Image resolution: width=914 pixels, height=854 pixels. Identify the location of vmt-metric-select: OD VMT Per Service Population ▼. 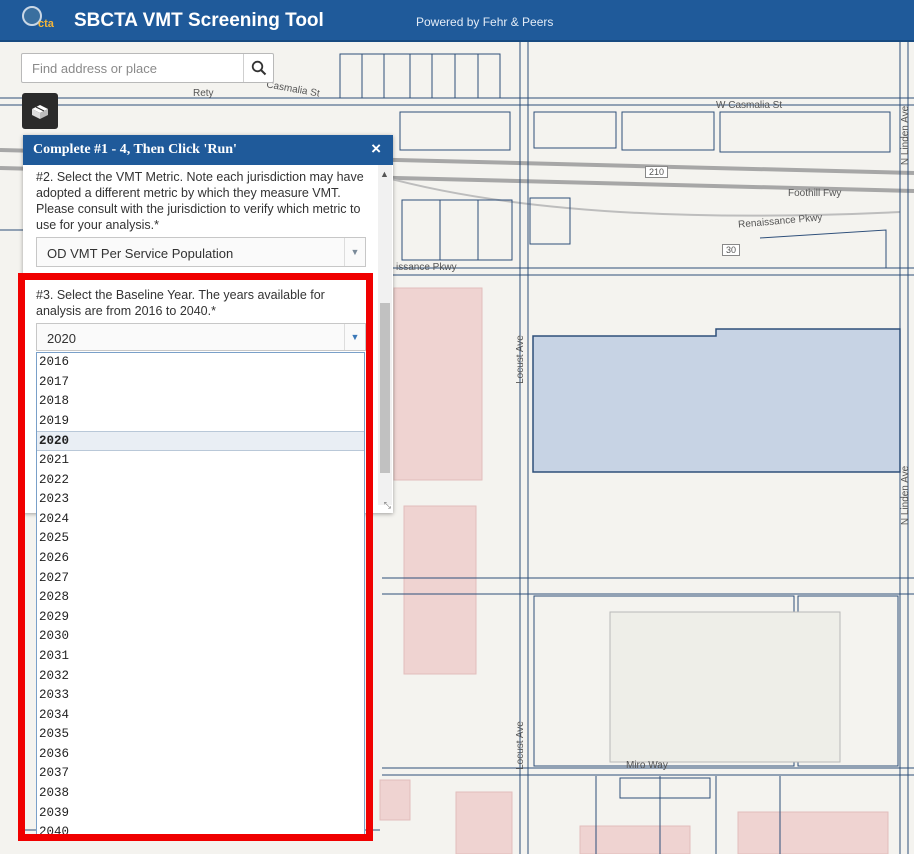
(201, 252).